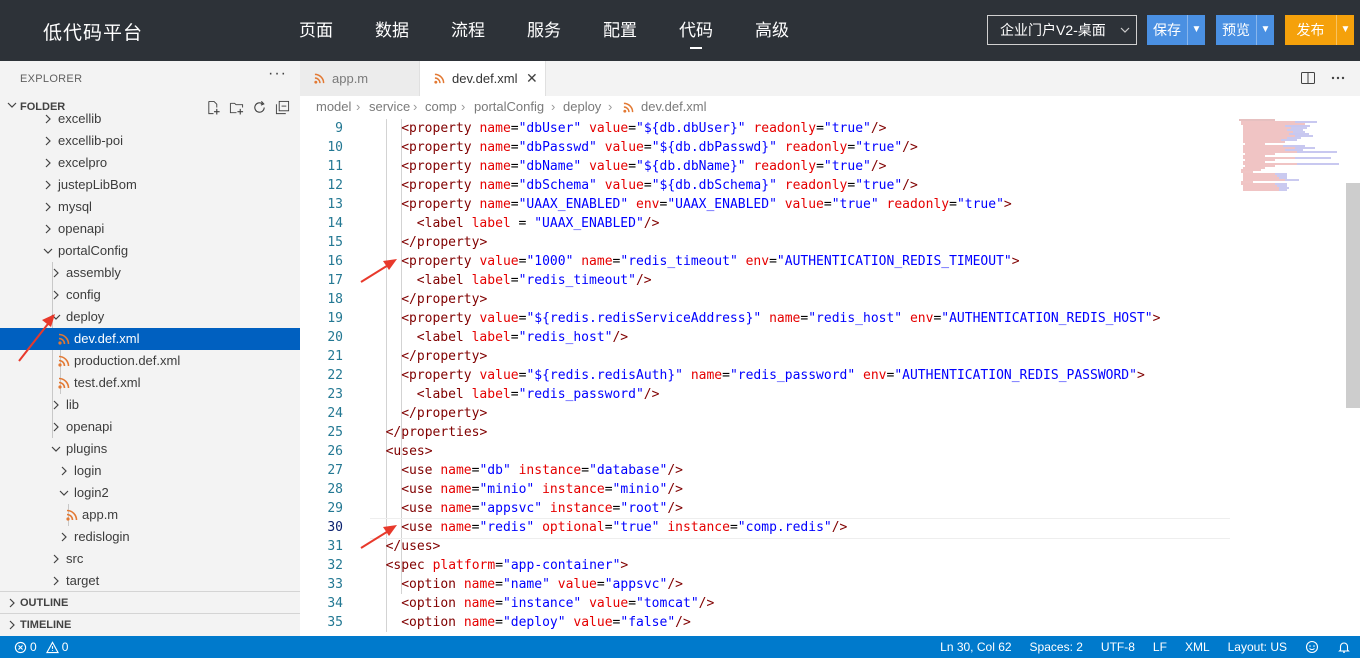 The image size is (1360, 658). I want to click on code-line: <option name="instance" value="tomcat"/>, so click(557, 603).